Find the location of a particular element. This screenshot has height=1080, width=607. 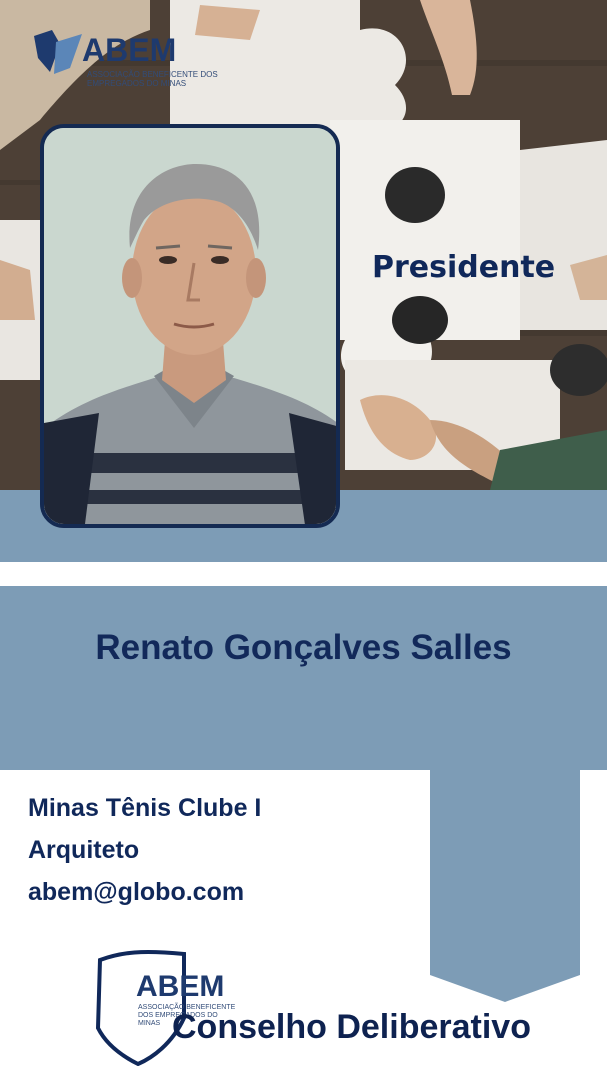

abem-logo-icon is located at coordinates (58, 52).